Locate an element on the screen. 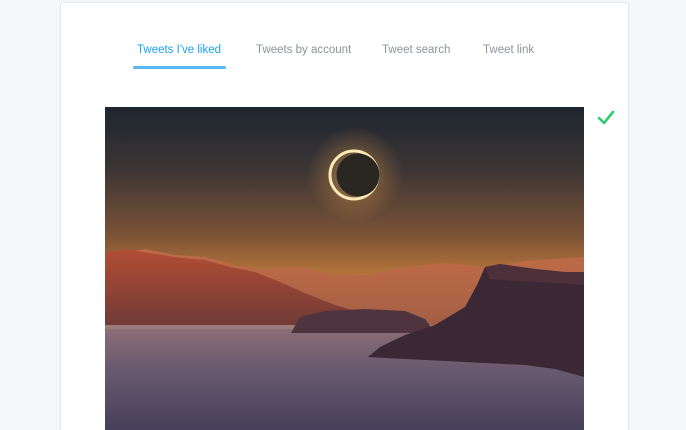 This screenshot has height=430, width=686. tab-label: Tweet search is located at coordinates (416, 50).